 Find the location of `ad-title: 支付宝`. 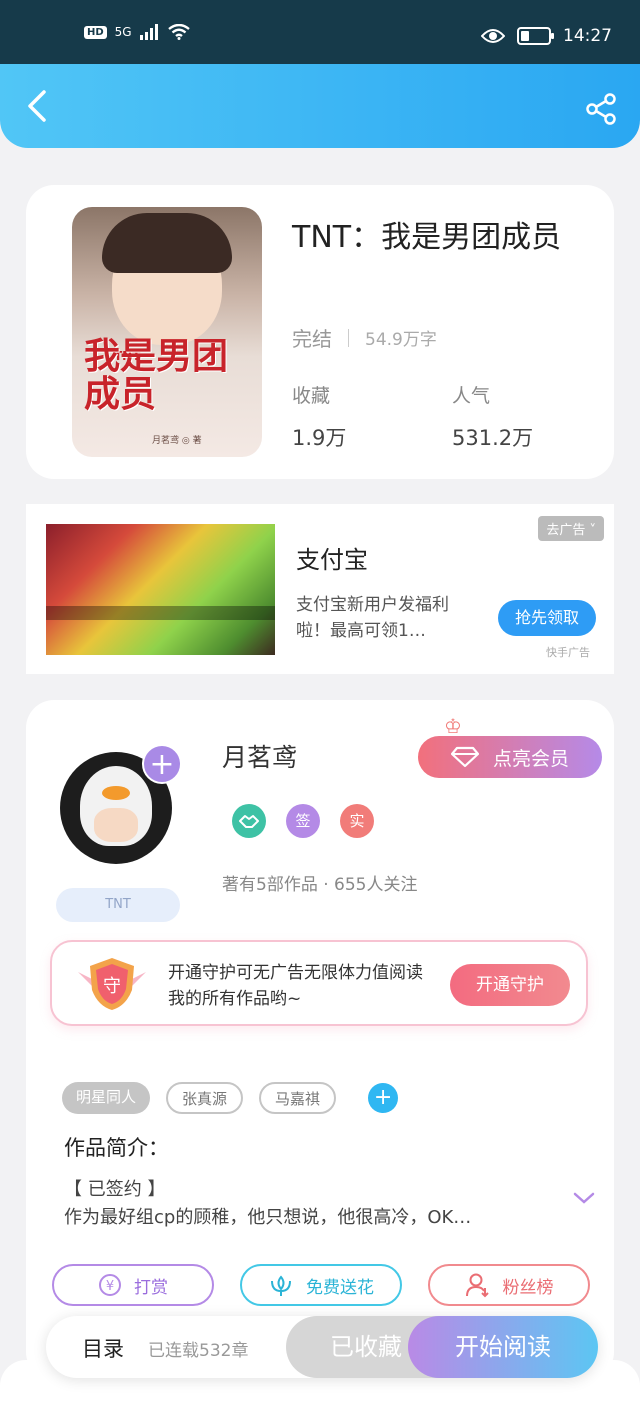

ad-title: 支付宝 is located at coordinates (332, 560).